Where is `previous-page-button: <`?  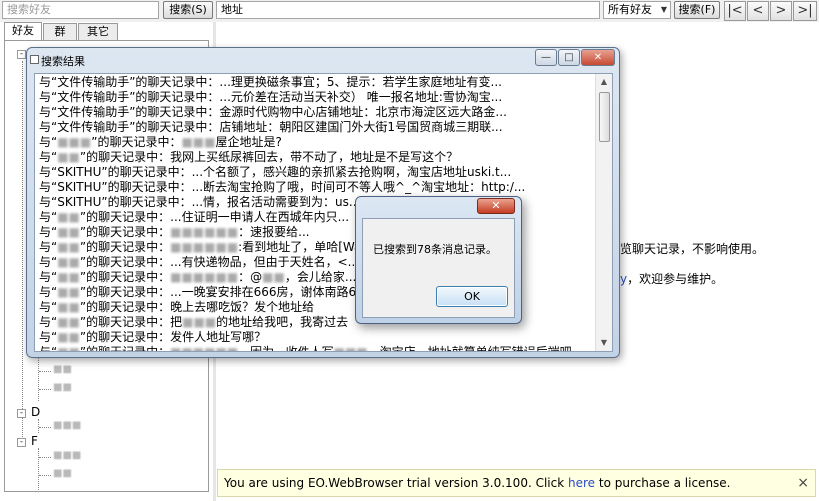
previous-page-button: < is located at coordinates (758, 11).